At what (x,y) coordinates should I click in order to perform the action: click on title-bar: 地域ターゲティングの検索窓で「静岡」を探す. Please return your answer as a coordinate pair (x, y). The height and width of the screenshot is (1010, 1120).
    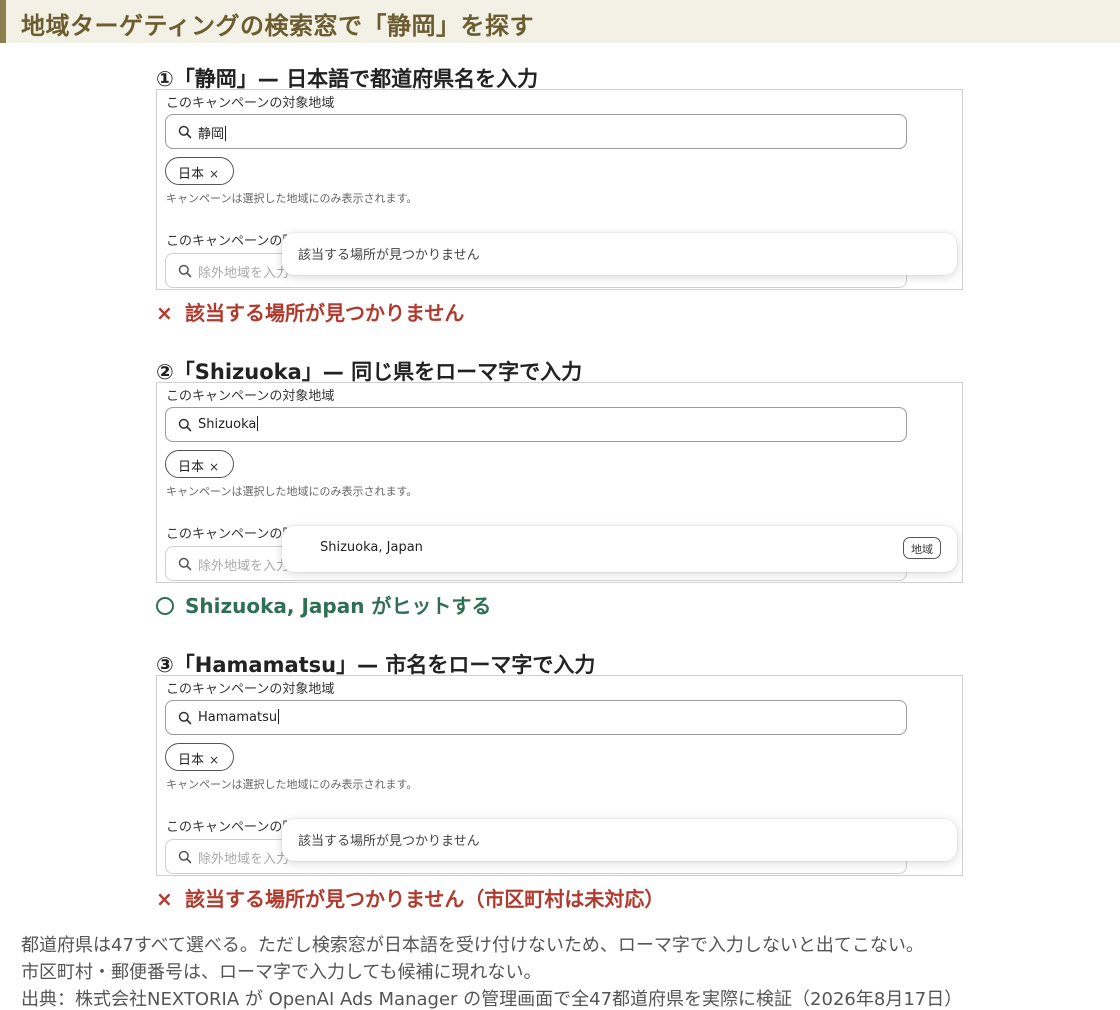
    Looking at the image, I should click on (560, 21).